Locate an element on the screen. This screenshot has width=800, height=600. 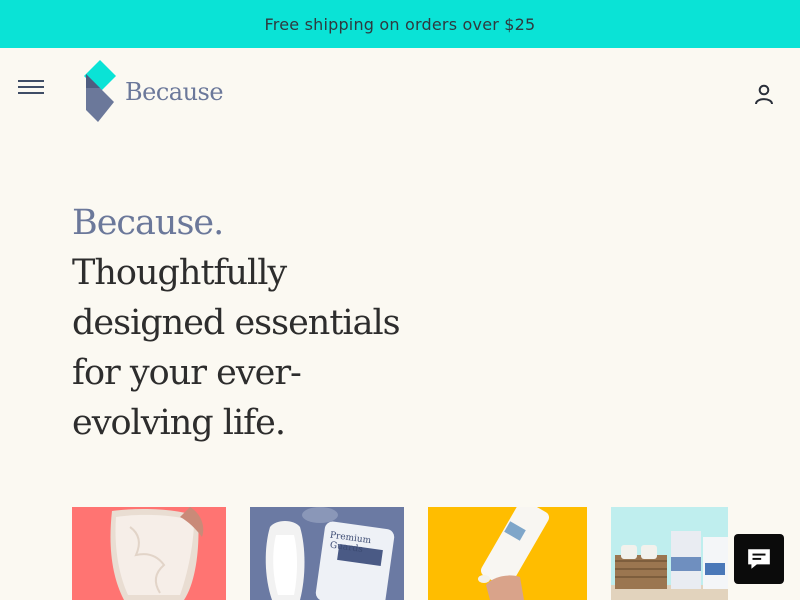
promo-bar: Free shipping on orders over $25 is located at coordinates (400, 24).